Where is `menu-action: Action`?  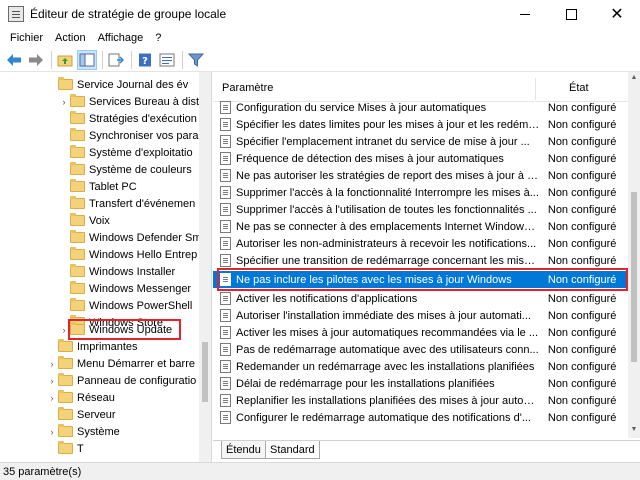
menu-action: Action is located at coordinates (70, 38).